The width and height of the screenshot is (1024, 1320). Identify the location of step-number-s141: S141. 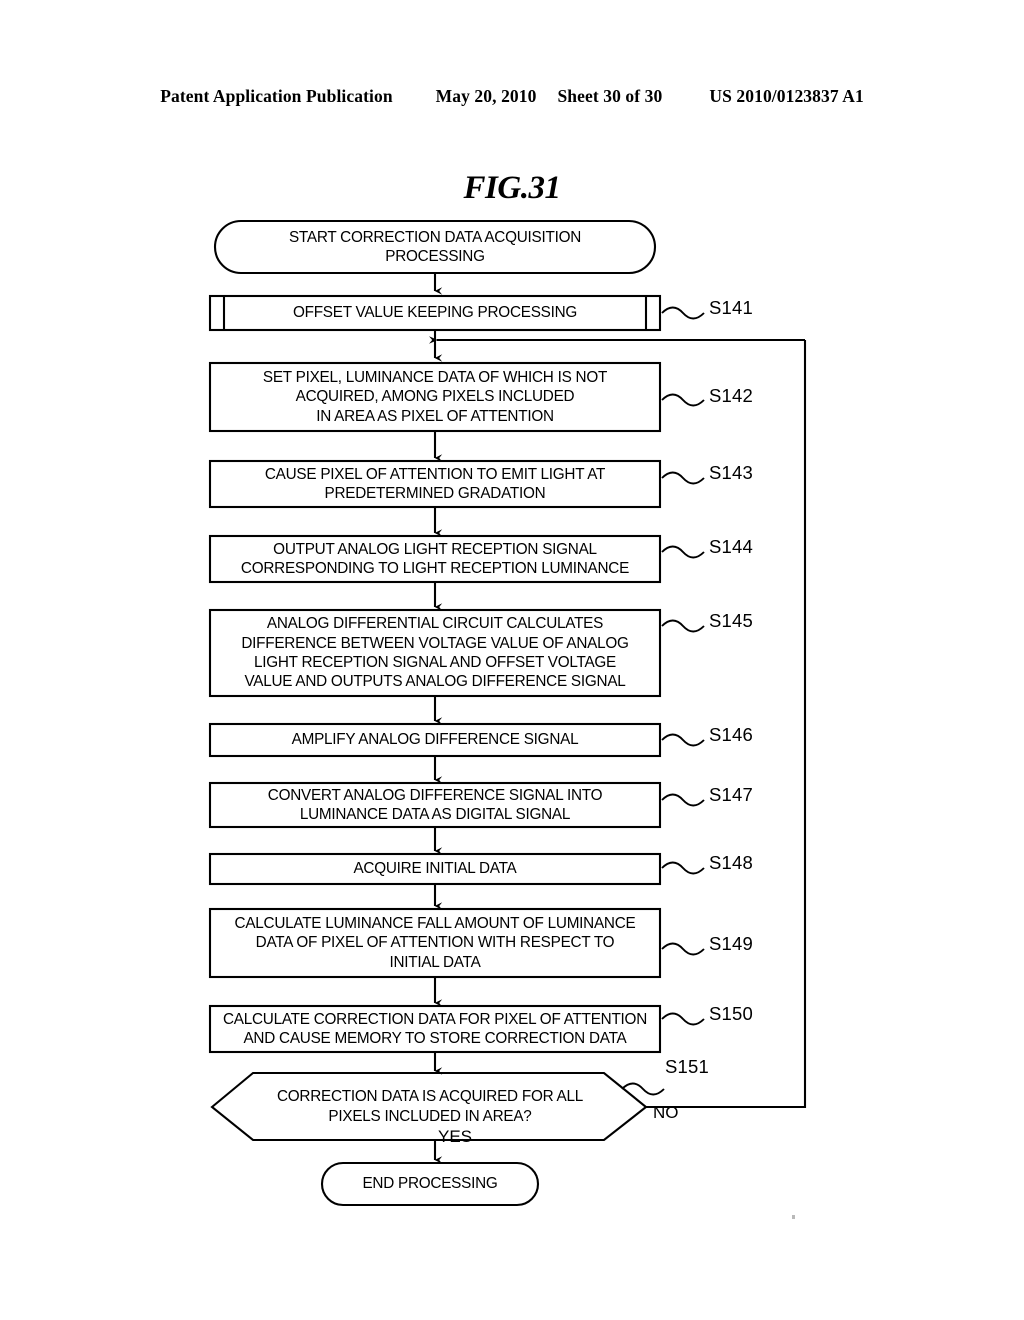
(731, 307).